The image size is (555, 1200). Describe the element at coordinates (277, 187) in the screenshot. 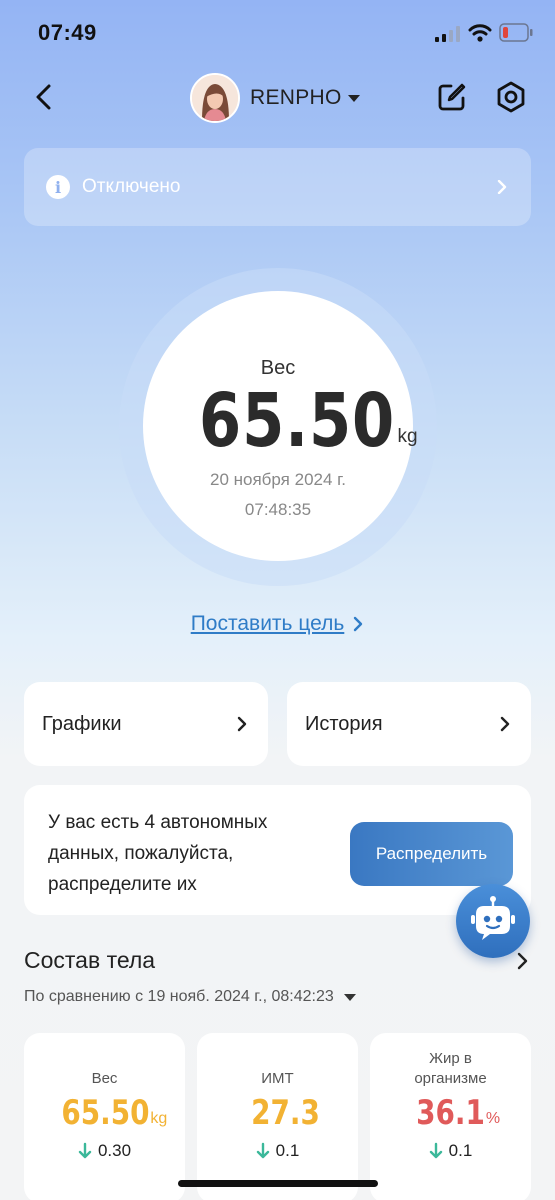

I see `connection-status-banner: i Отключено` at that location.